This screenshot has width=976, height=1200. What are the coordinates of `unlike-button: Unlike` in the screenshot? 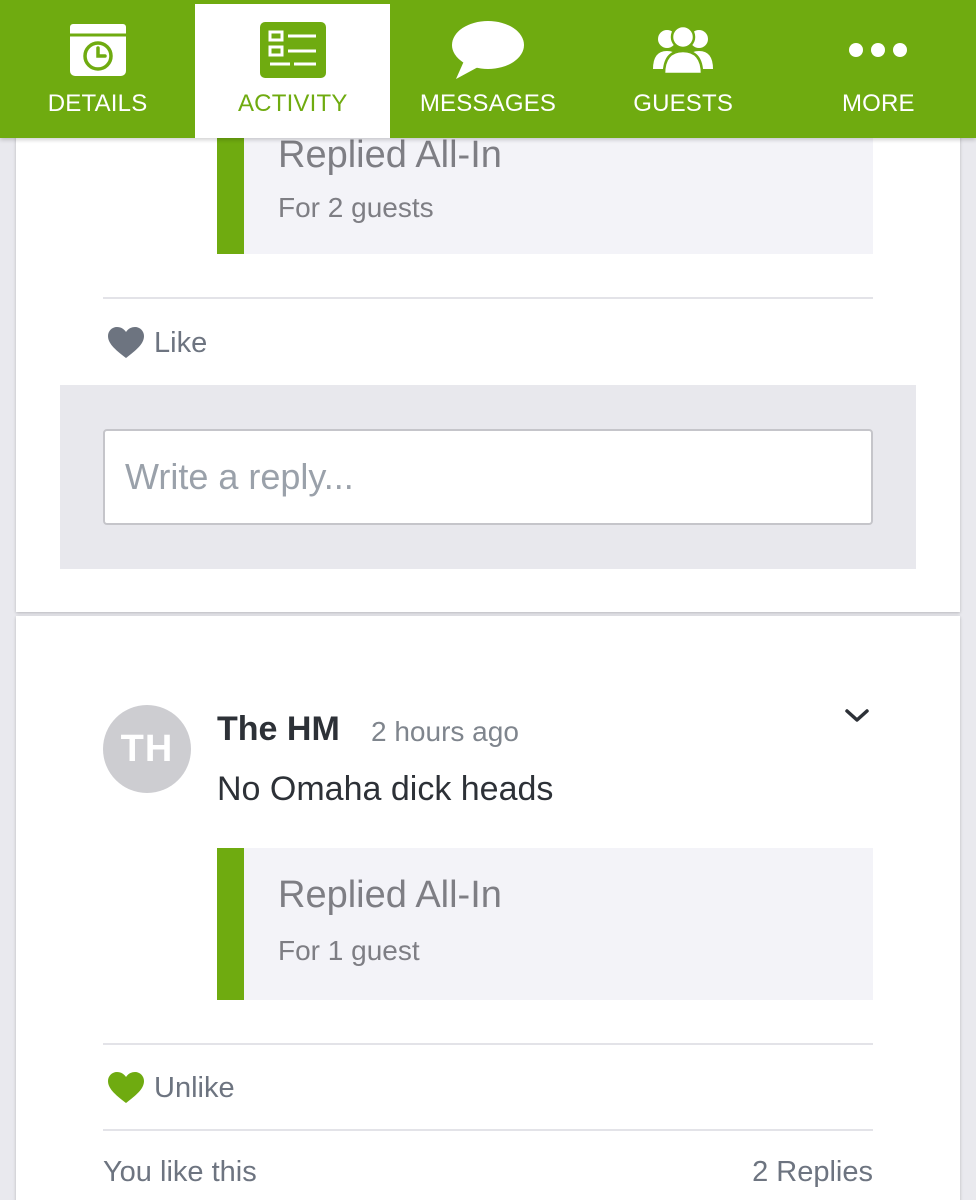 It's located at (171, 1088).